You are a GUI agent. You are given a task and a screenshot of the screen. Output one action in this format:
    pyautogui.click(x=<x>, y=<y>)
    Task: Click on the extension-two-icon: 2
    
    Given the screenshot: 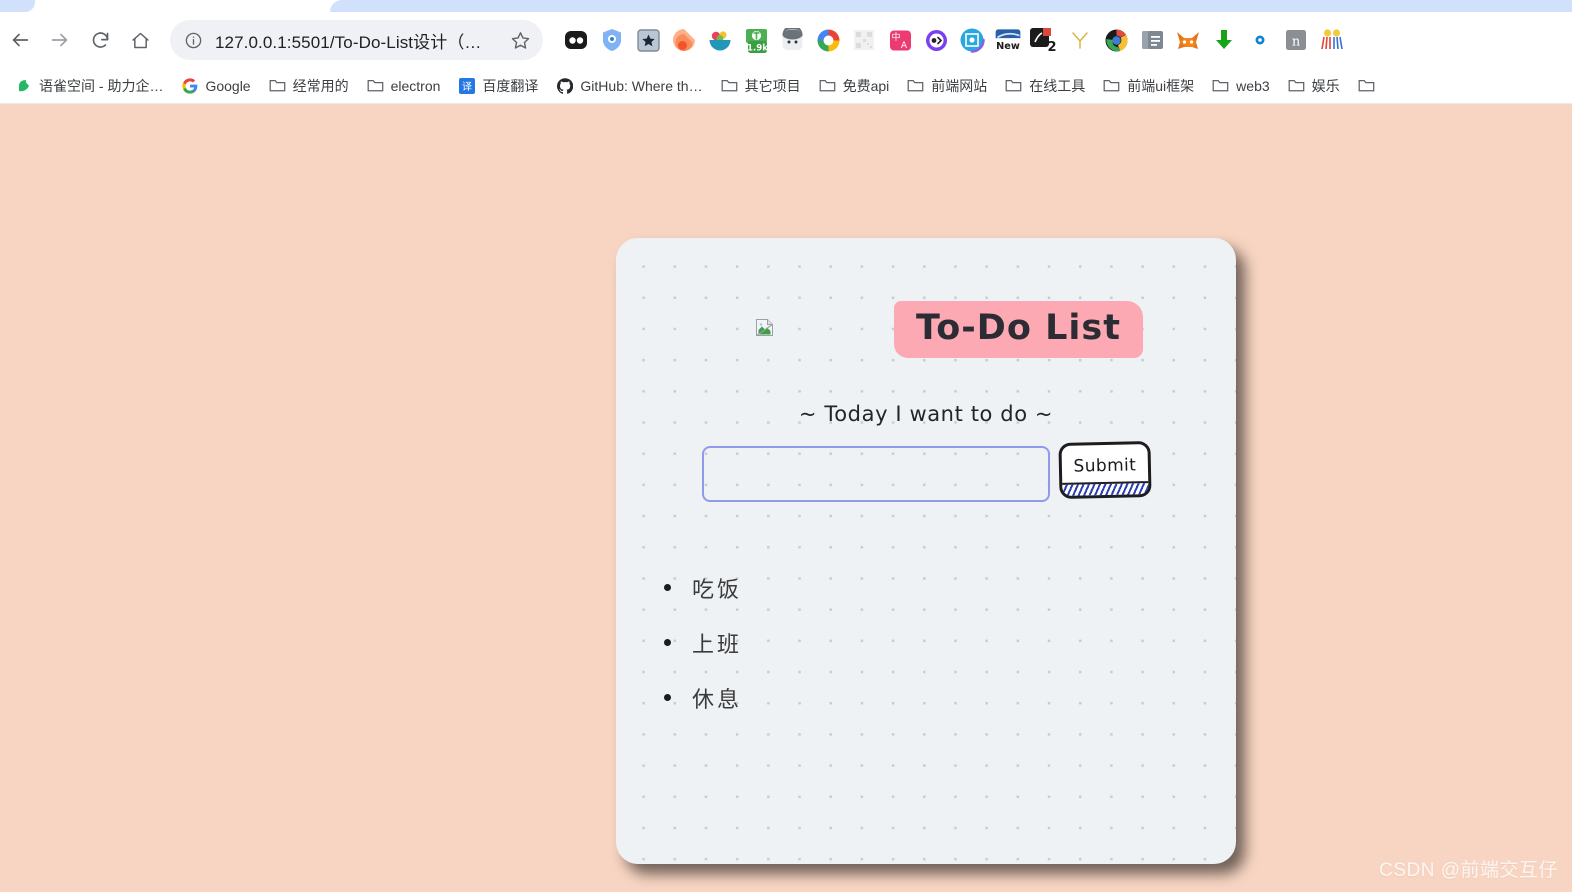 What is the action you would take?
    pyautogui.click(x=1044, y=40)
    